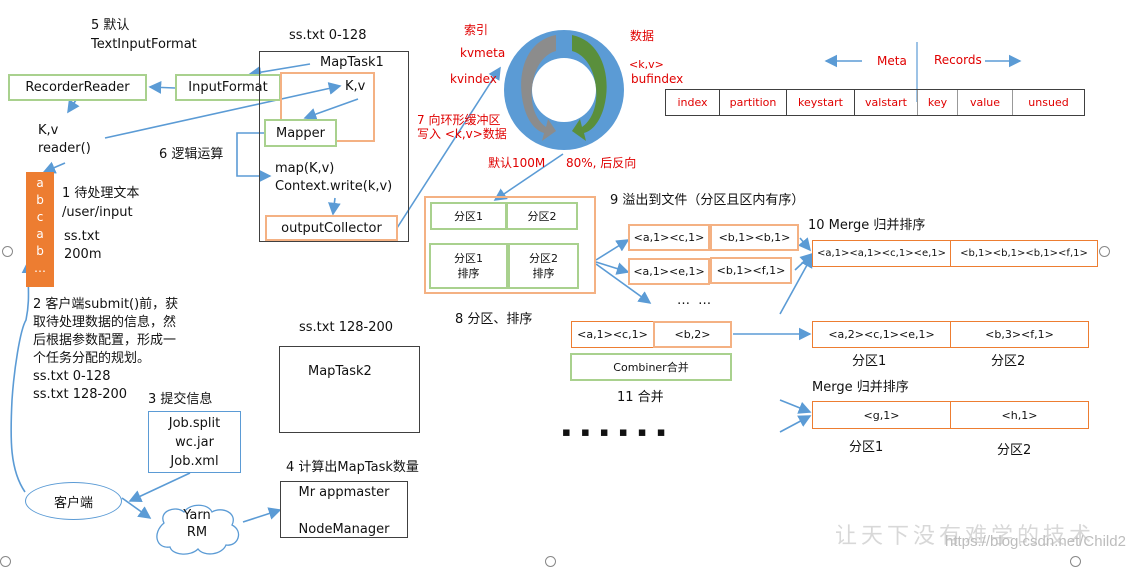  I want to click on mapper-label: Mapper, so click(300, 133).